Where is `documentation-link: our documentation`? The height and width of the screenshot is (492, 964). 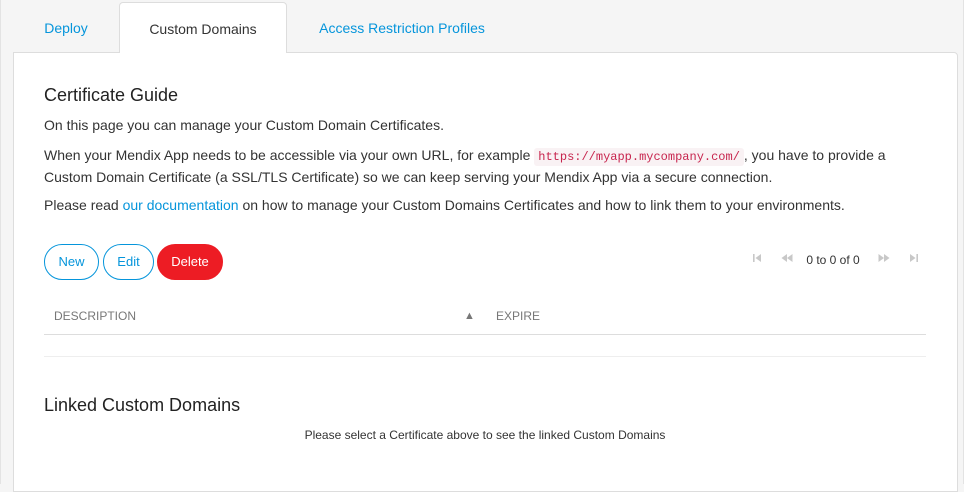 documentation-link: our documentation is located at coordinates (181, 205).